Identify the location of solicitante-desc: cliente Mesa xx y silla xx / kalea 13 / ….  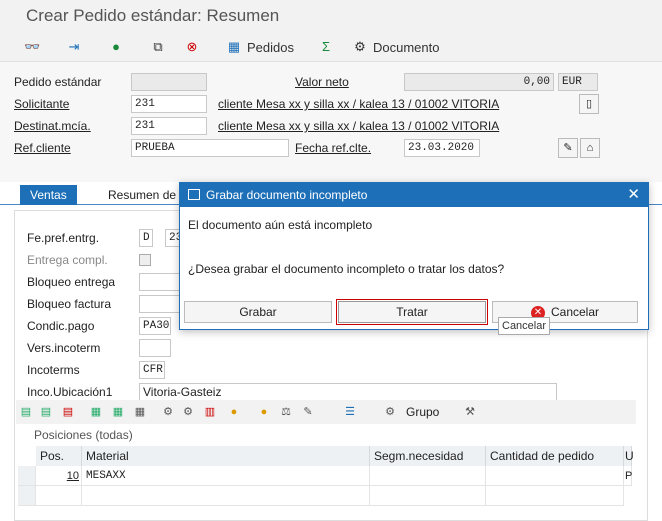
(358, 104).